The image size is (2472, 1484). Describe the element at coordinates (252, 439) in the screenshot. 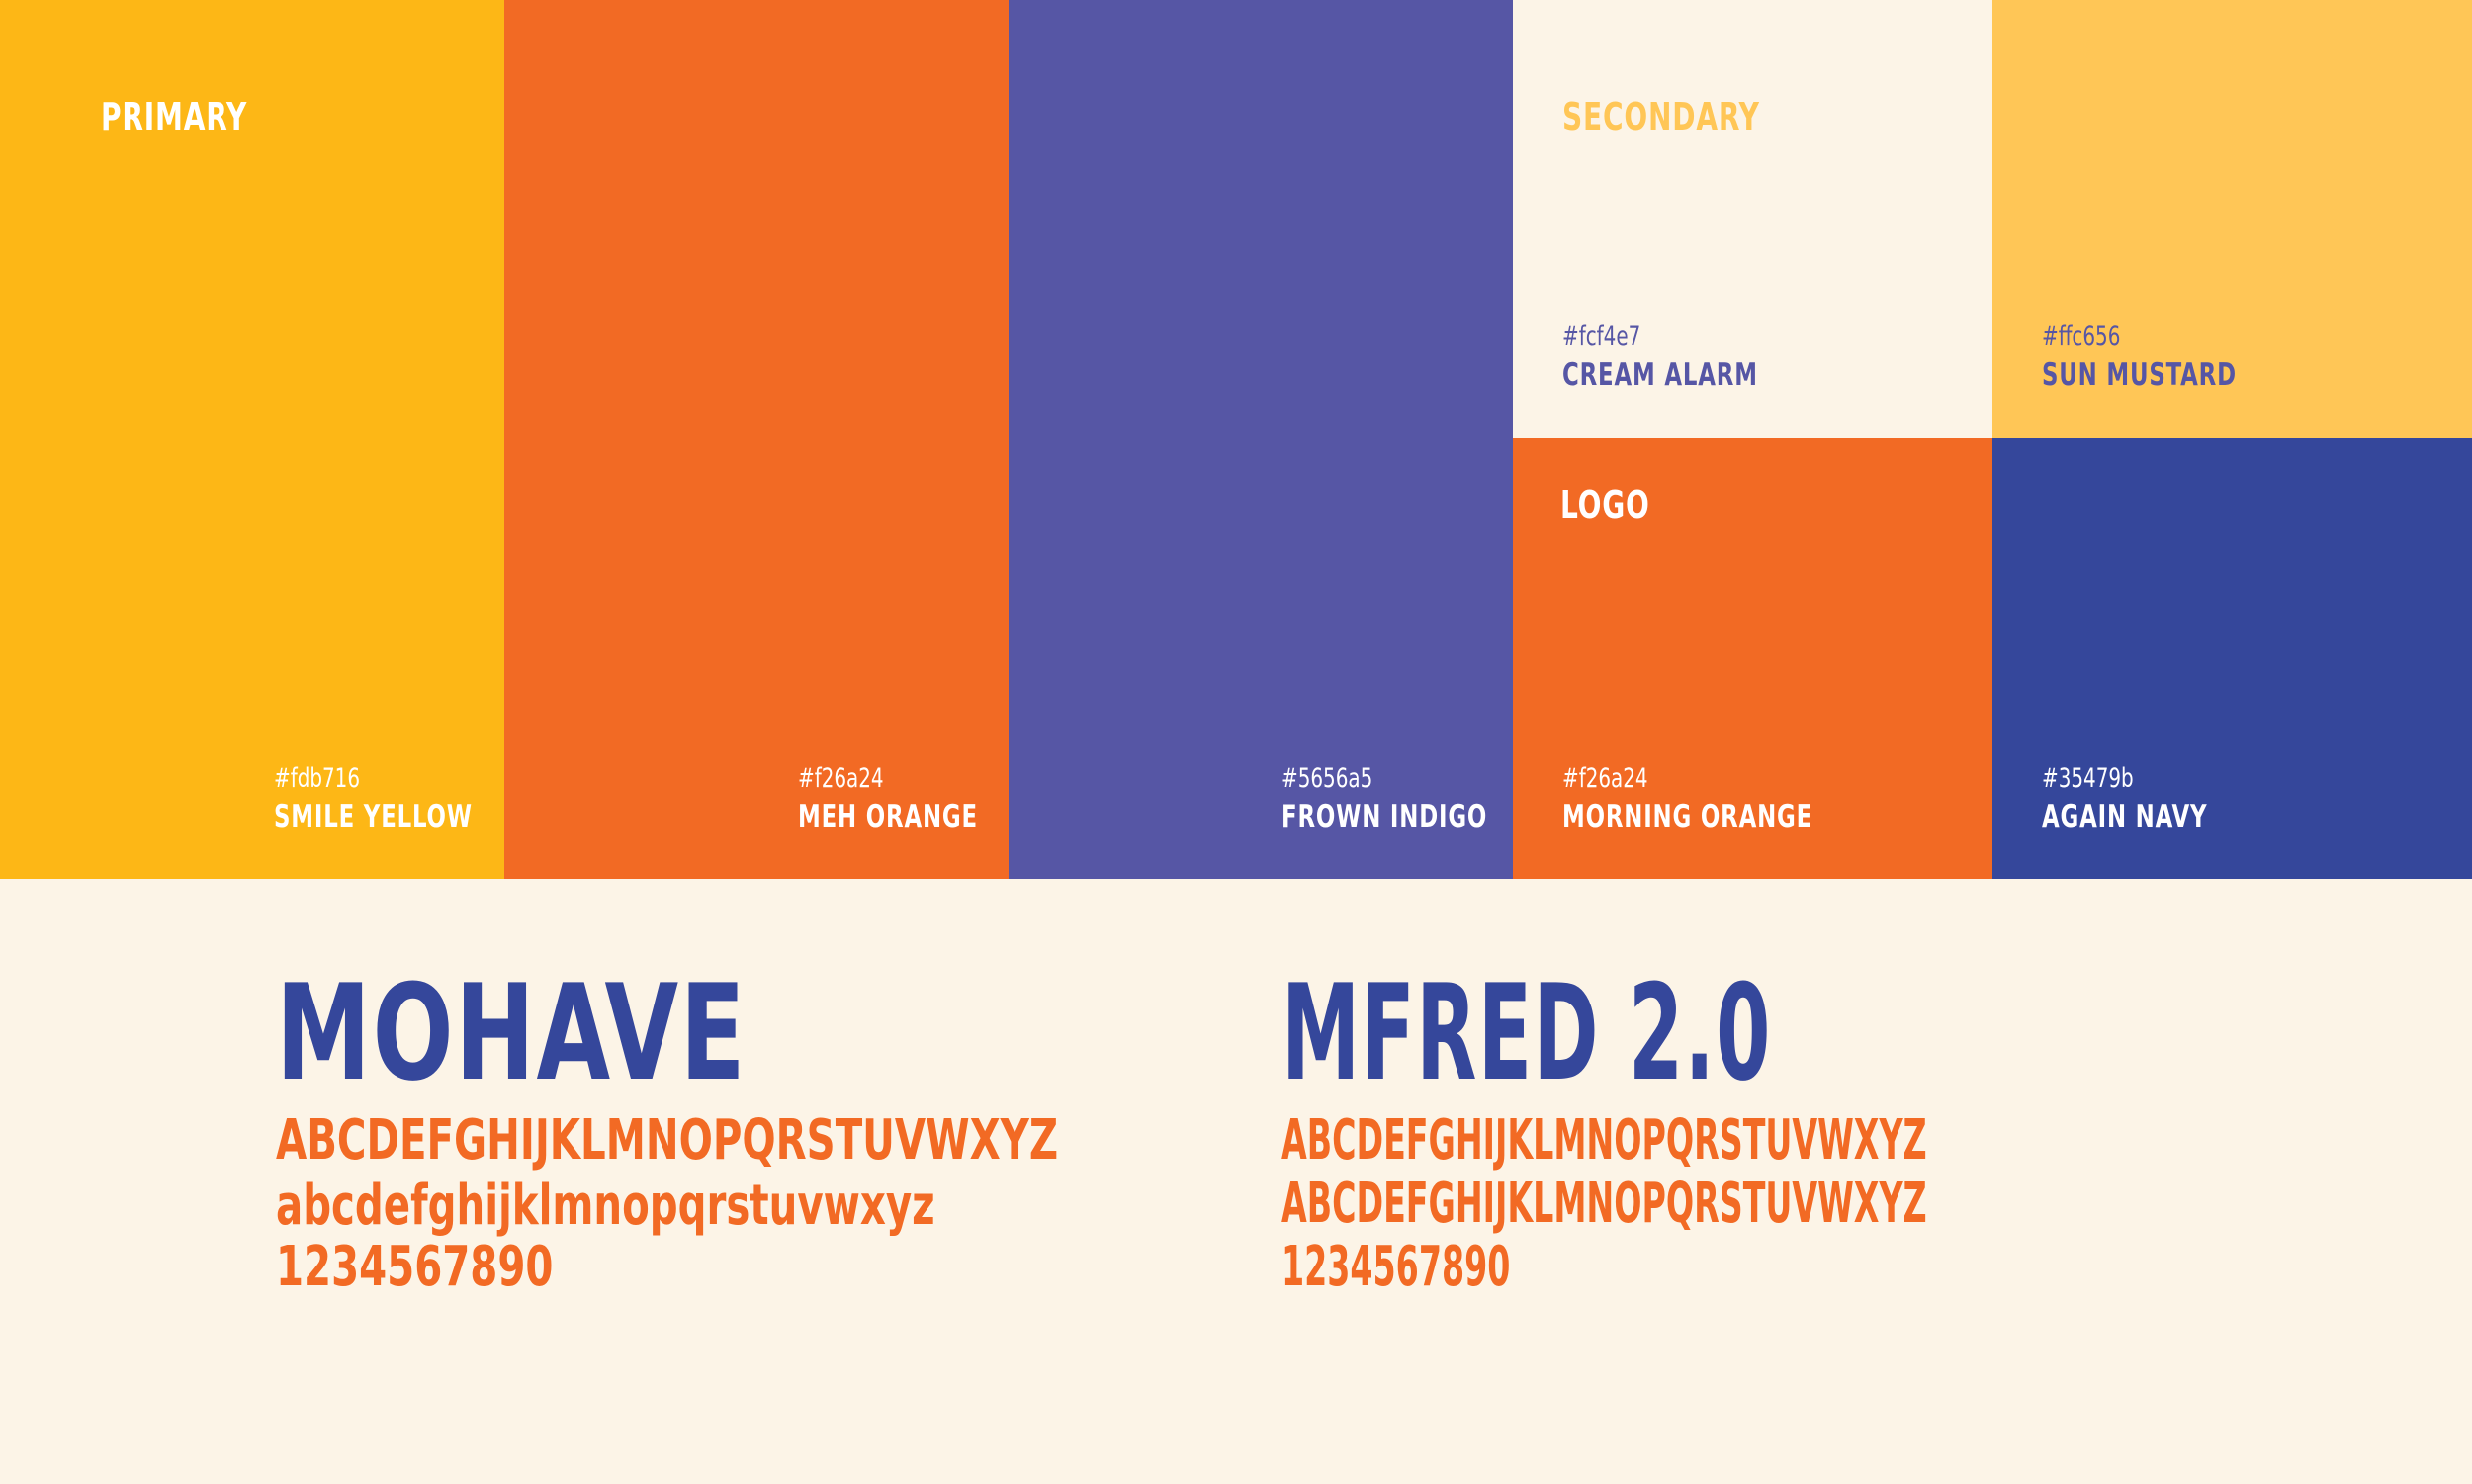

I see `swatch-smile-yellow: PRIMARY #fdb716 SMILE YELLOW` at that location.